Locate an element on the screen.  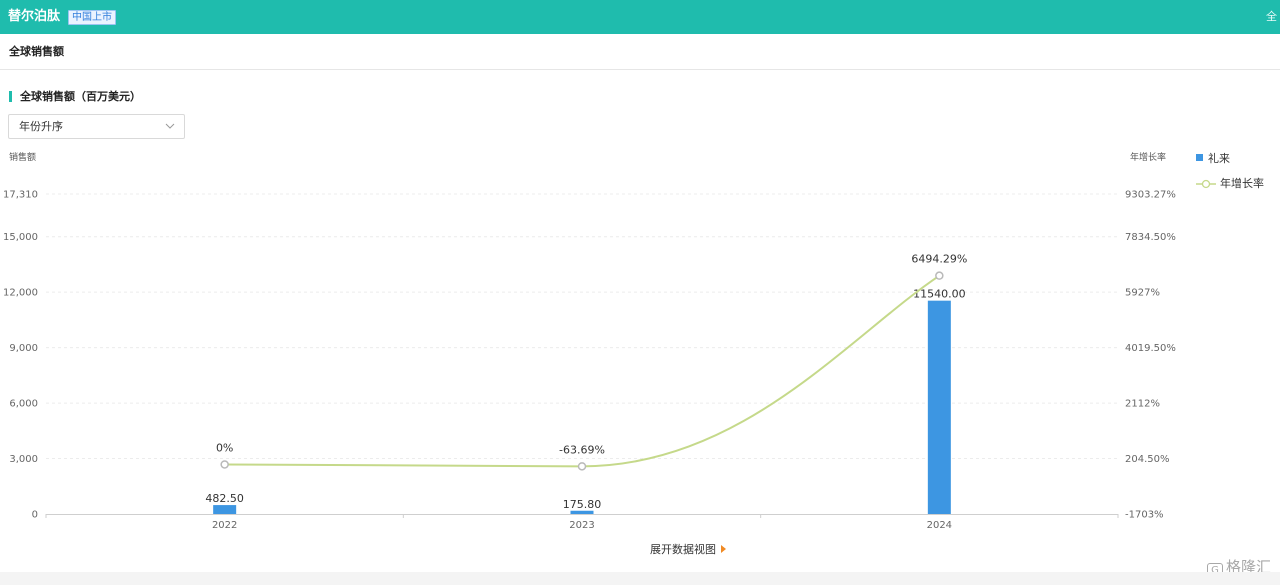
y-tick-label: 17,310 is located at coordinates (20, 195).